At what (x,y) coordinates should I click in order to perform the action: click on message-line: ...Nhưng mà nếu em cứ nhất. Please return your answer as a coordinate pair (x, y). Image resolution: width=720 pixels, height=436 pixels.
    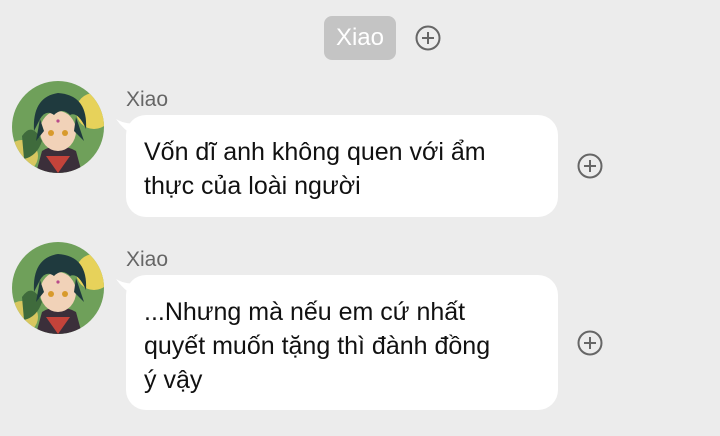
    Looking at the image, I should click on (305, 312).